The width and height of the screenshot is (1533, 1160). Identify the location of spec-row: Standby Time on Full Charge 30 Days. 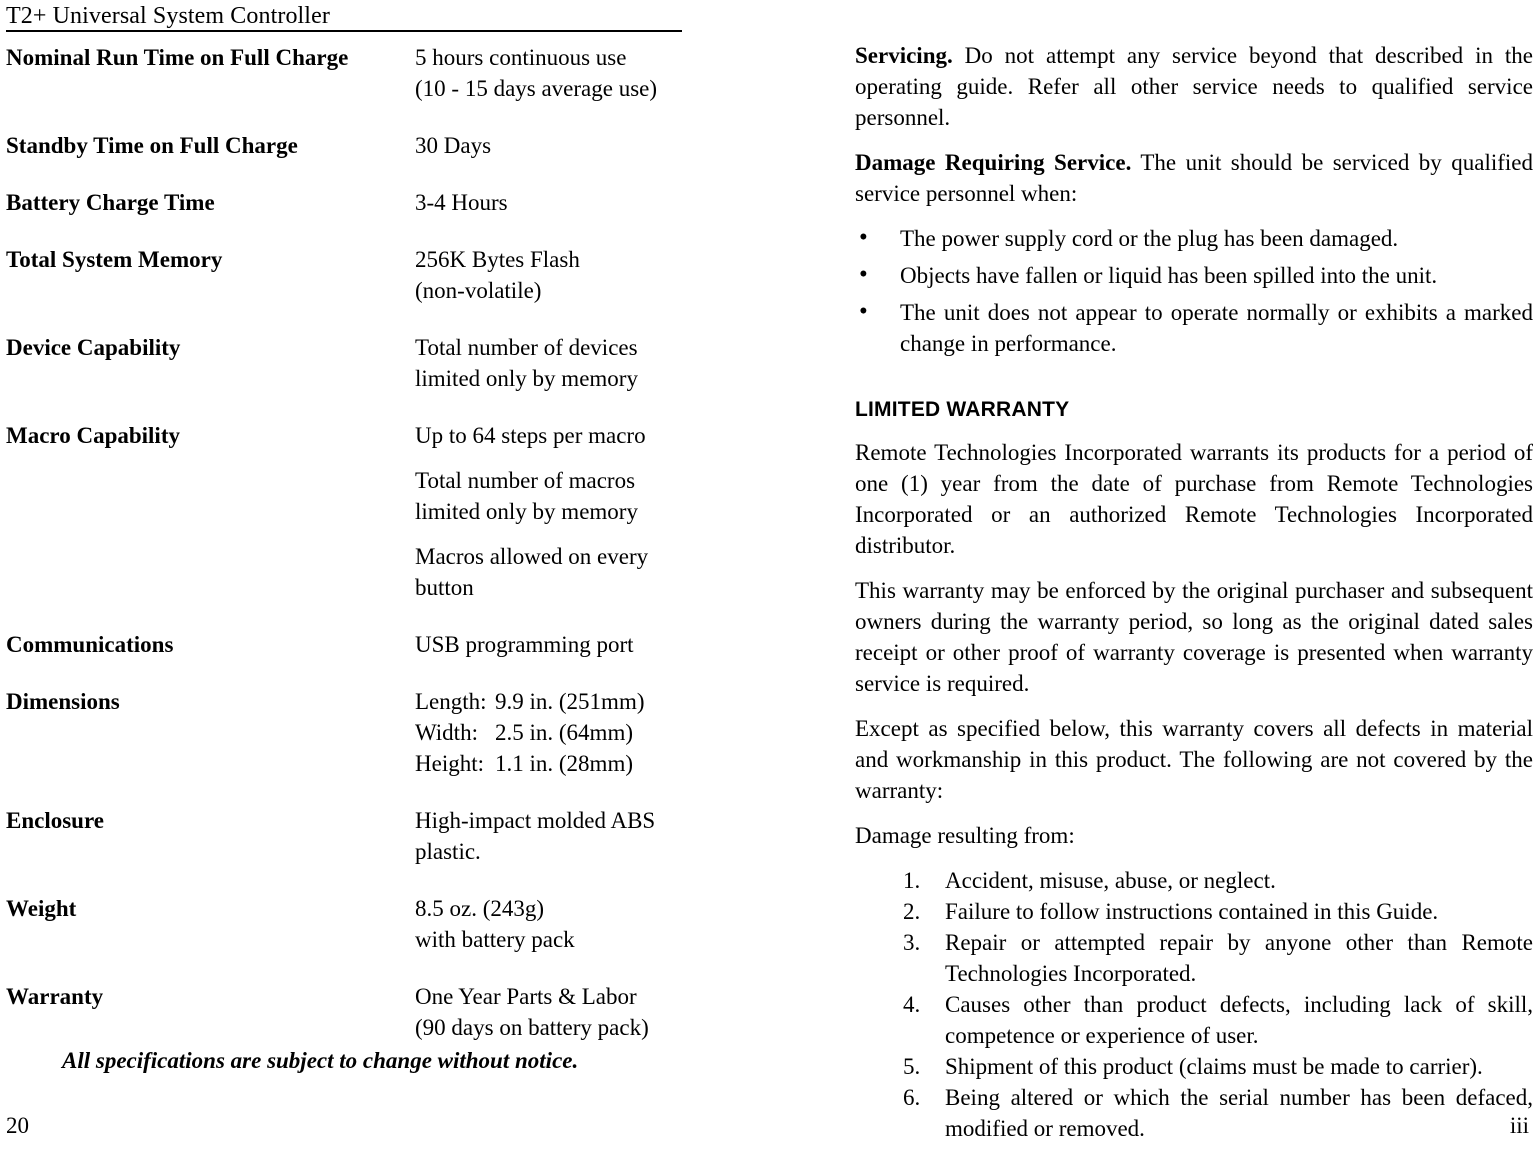
(351, 145).